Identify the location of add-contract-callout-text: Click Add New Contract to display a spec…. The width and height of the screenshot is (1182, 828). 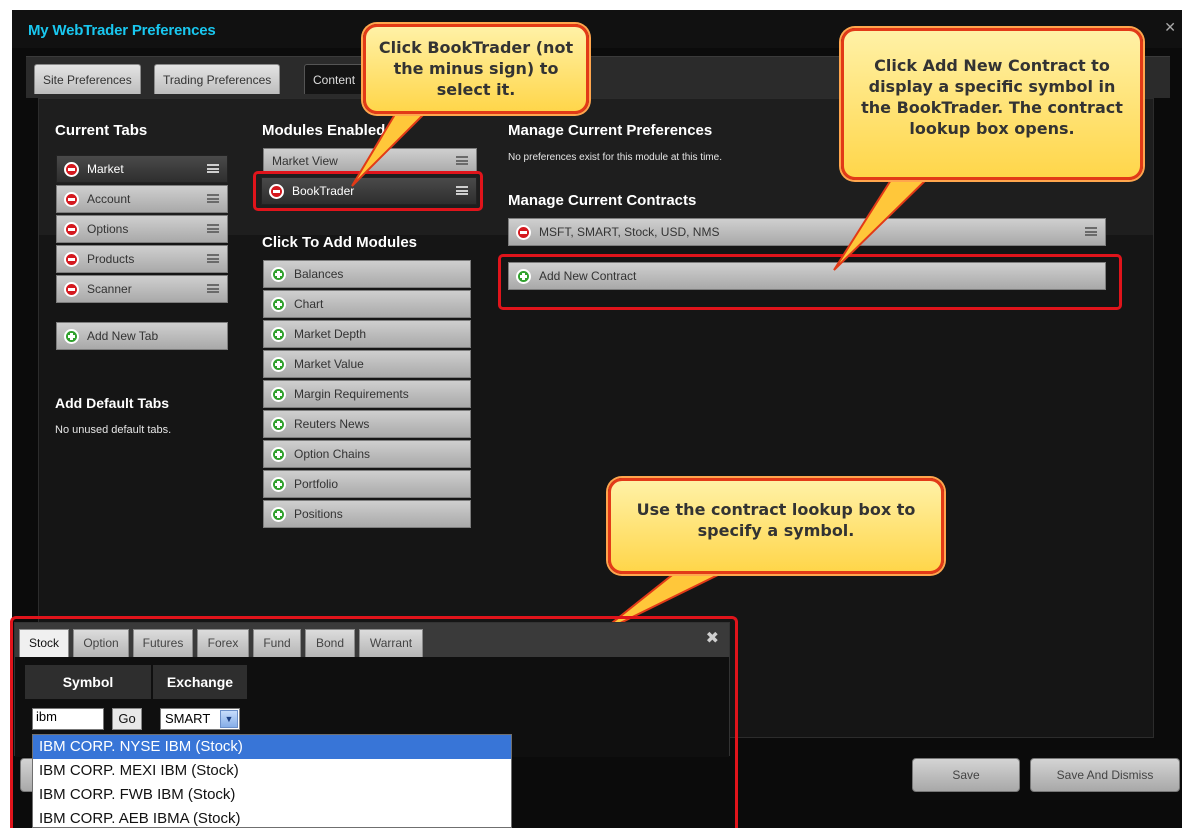
(992, 97).